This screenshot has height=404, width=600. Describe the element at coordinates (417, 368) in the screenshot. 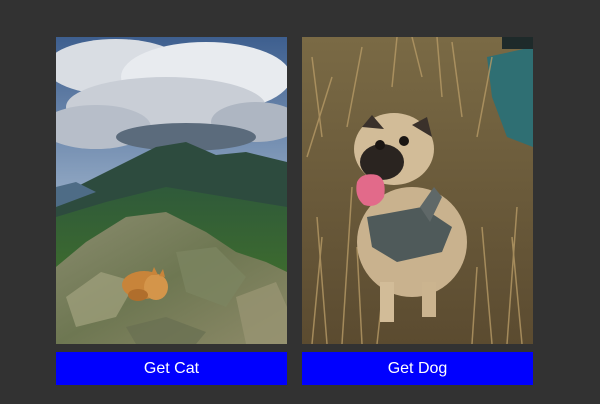

I see `get-dog-button: Get Dog` at that location.